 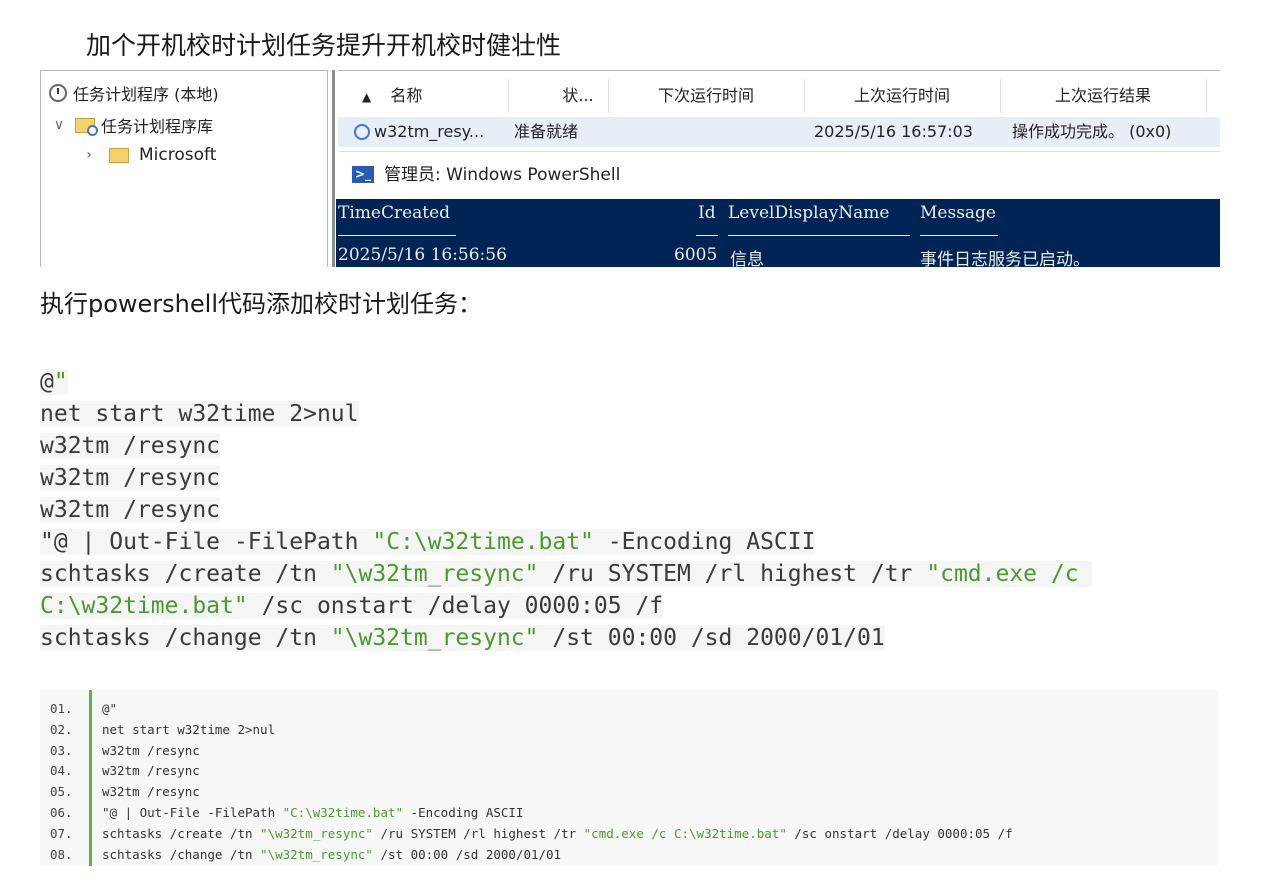 I want to click on powershell-titlebar: >_ 管理员: Windows PowerShell, so click(x=779, y=174).